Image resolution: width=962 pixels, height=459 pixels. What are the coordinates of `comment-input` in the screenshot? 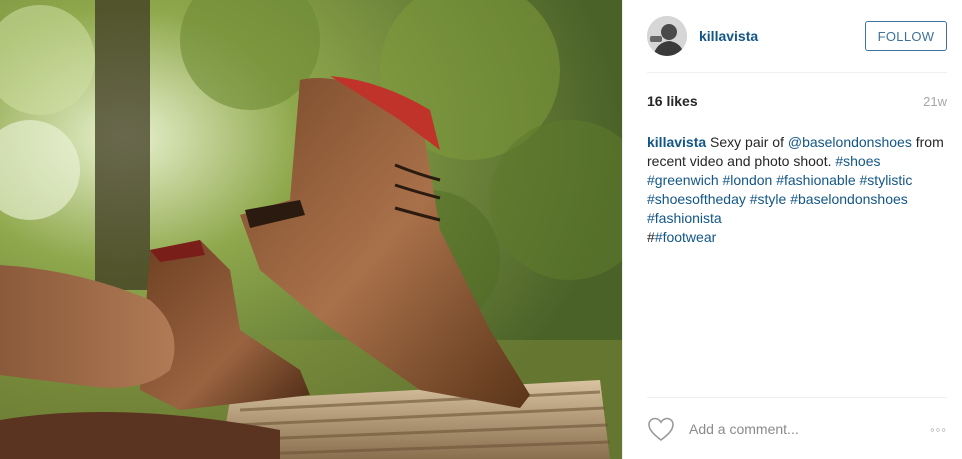 It's located at (810, 429).